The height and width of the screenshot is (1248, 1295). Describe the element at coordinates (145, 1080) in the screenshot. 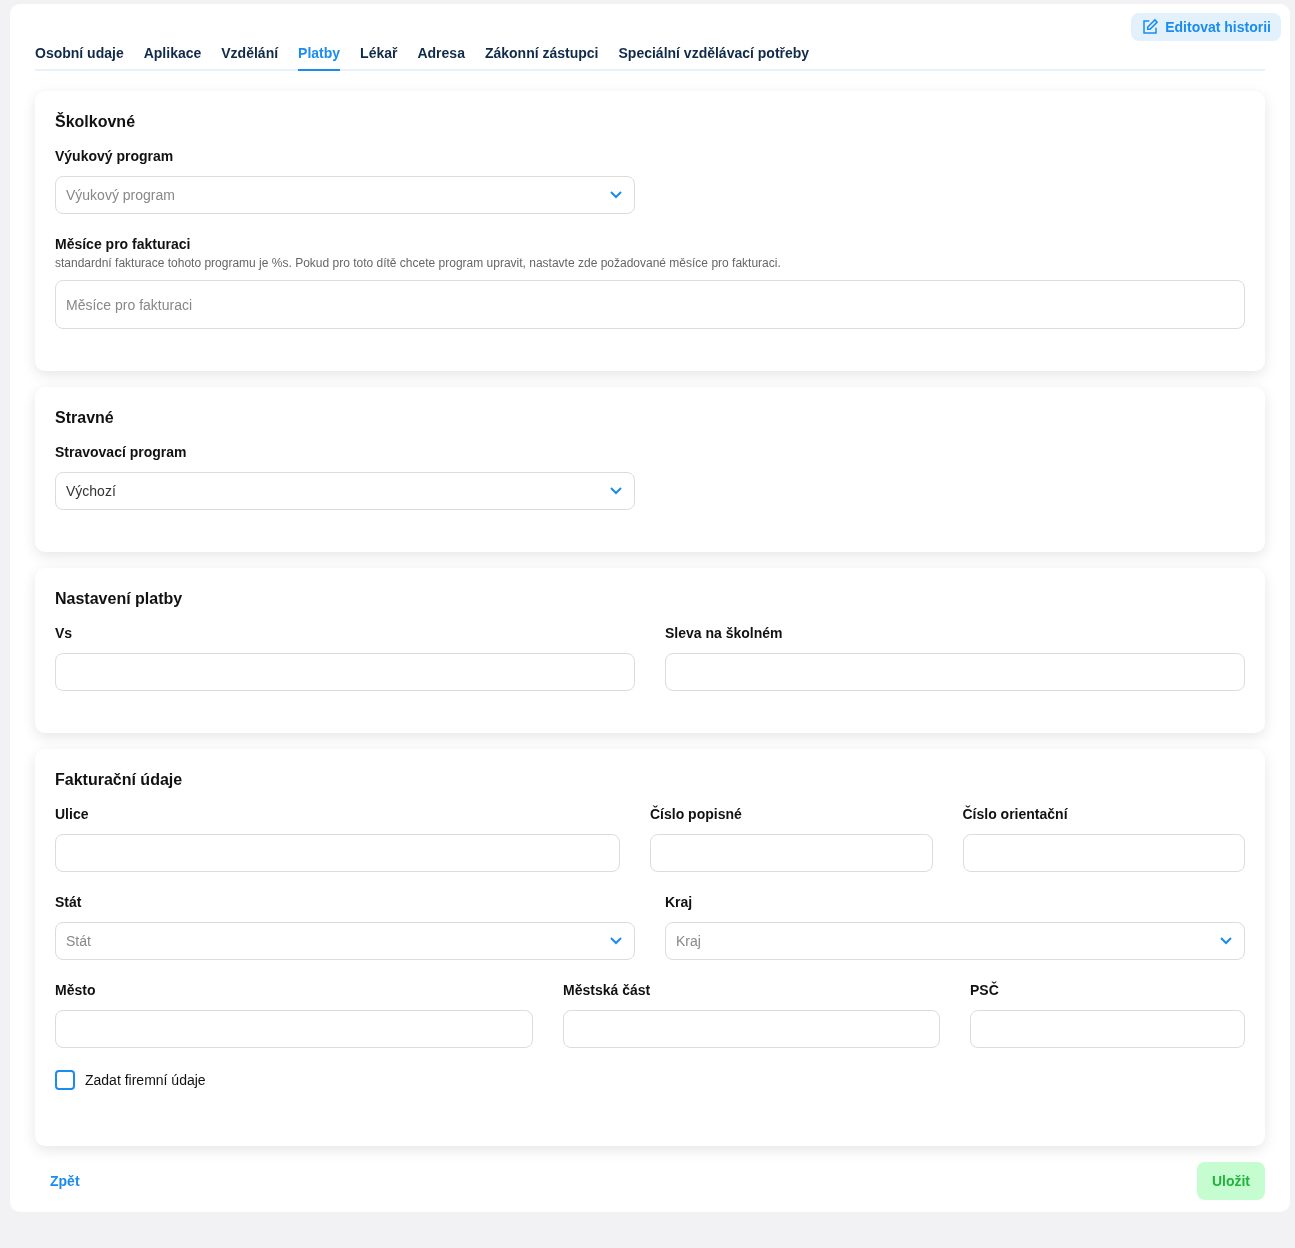

I see `checkbox-label: Zadat firemní údaje` at that location.